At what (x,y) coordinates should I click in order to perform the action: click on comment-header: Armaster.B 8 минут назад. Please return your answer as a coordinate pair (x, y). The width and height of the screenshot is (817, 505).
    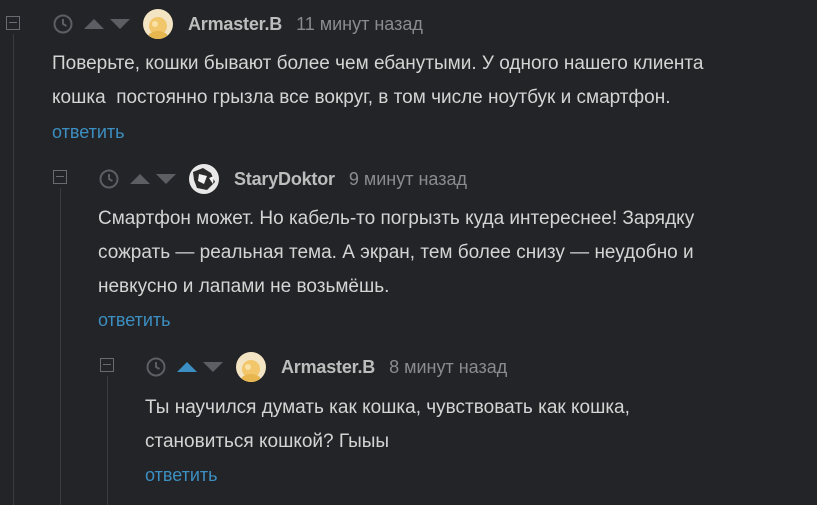
    Looking at the image, I should click on (326, 367).